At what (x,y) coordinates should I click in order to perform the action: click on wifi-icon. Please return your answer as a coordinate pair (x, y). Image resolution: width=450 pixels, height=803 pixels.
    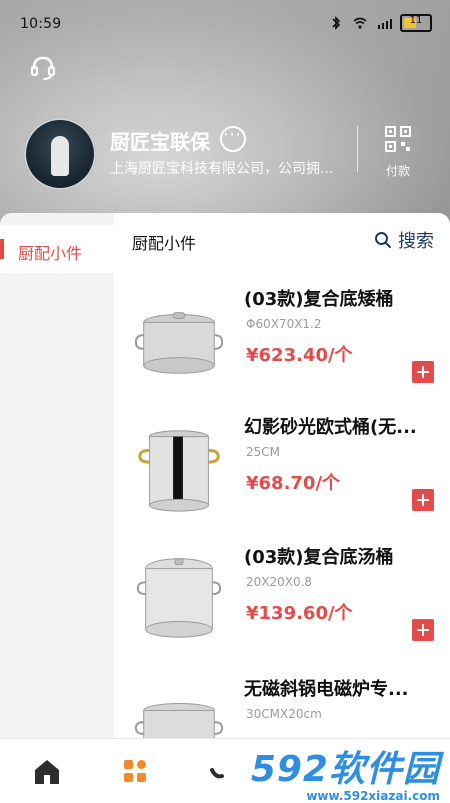
    Looking at the image, I should click on (360, 23).